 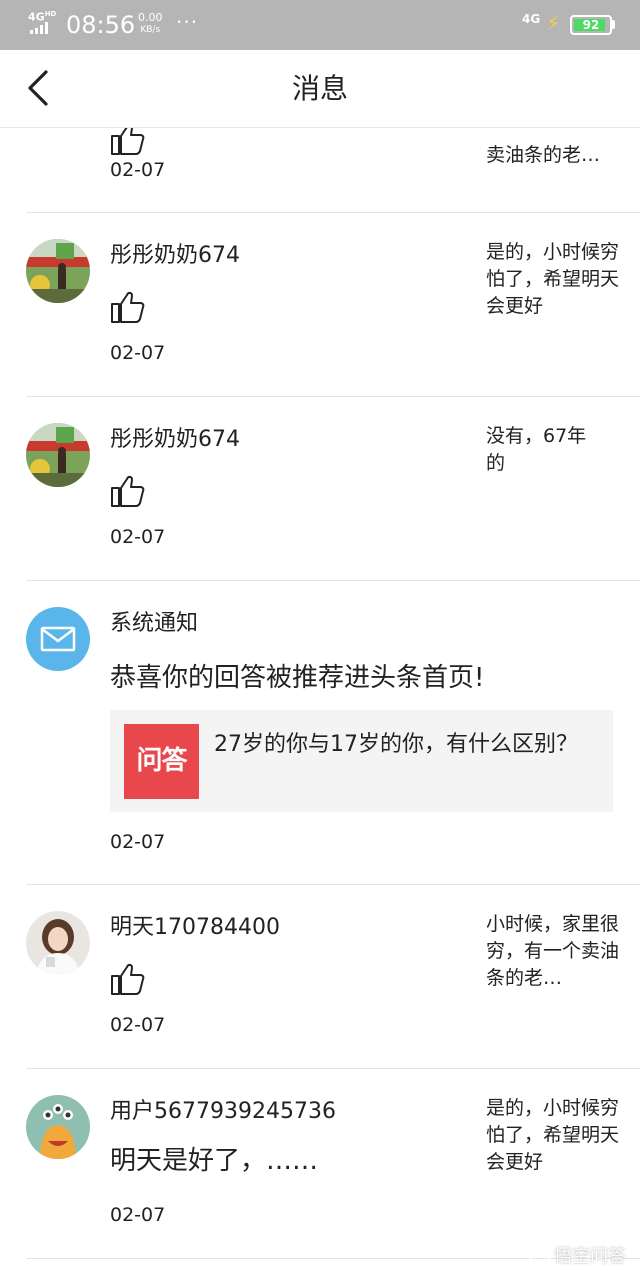 I want to click on page-title: 消息, so click(x=319, y=88).